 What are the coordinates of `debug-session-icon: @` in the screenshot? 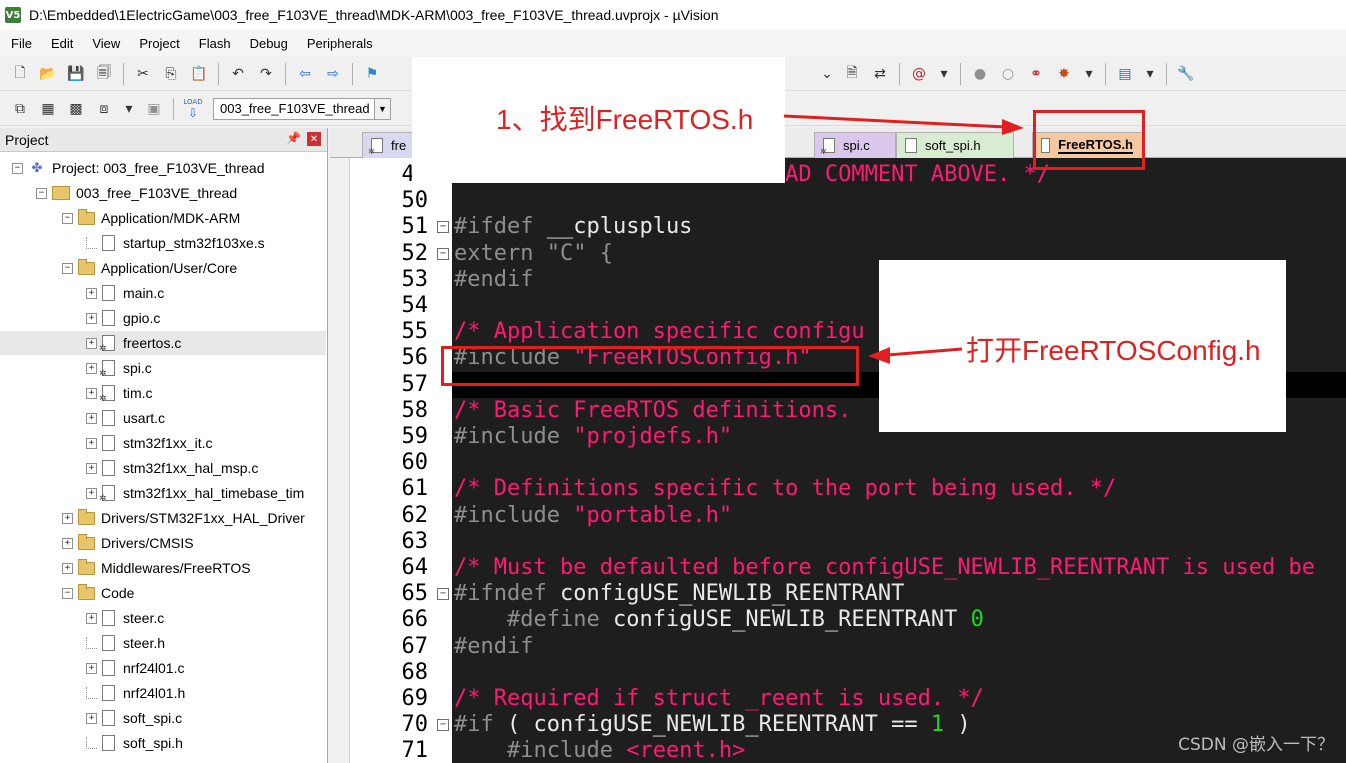 It's located at (919, 74).